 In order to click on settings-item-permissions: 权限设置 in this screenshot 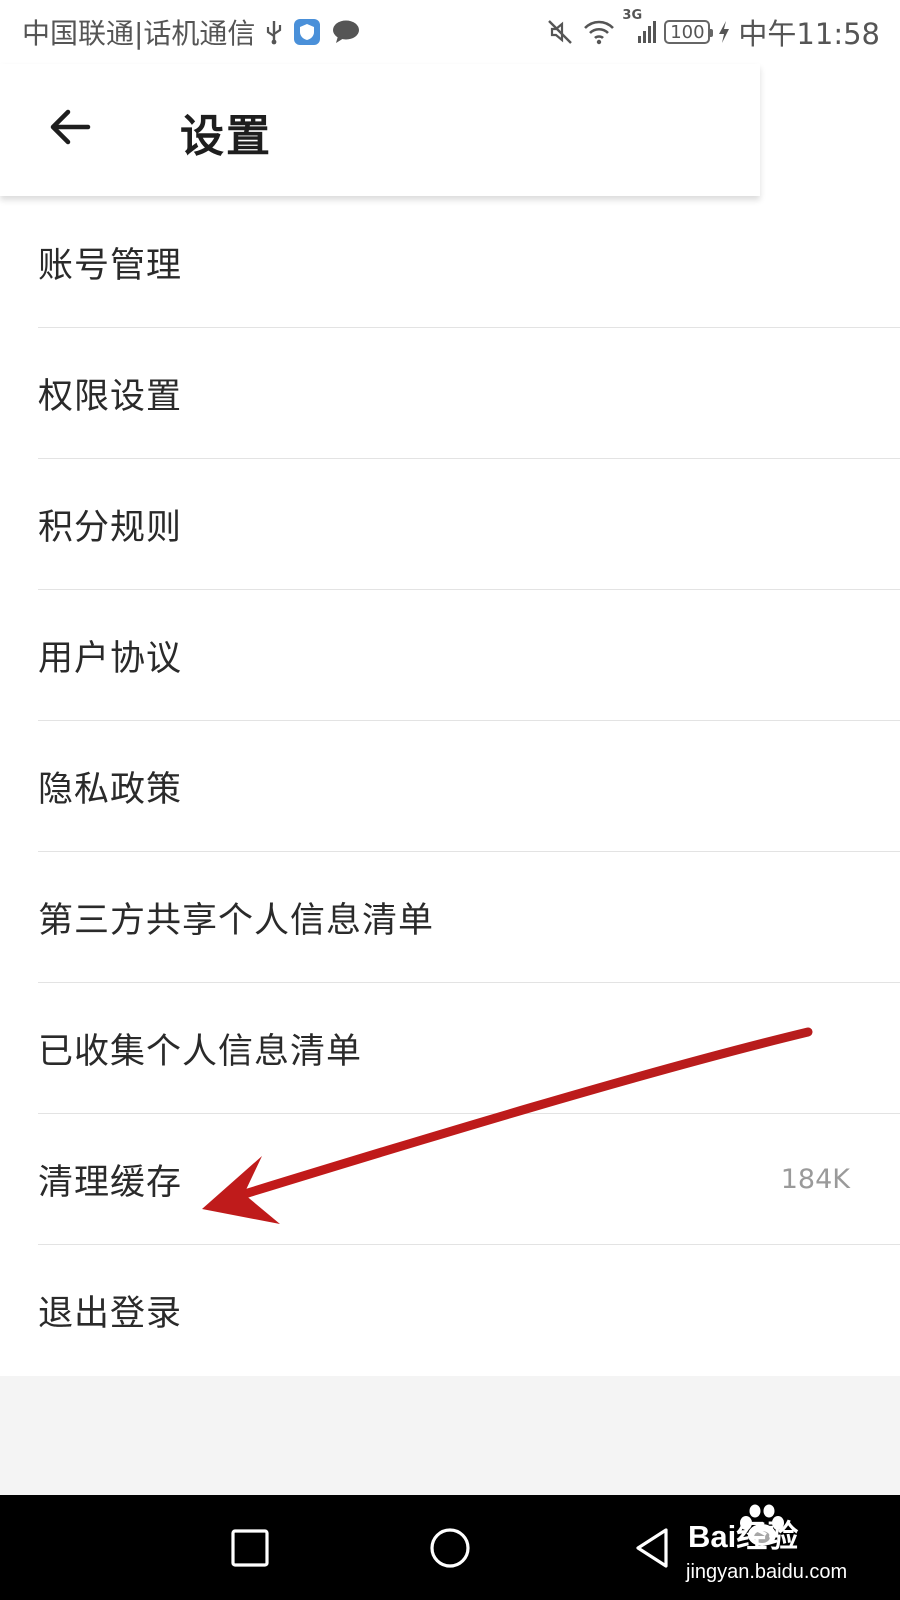, I will do `click(450, 393)`.